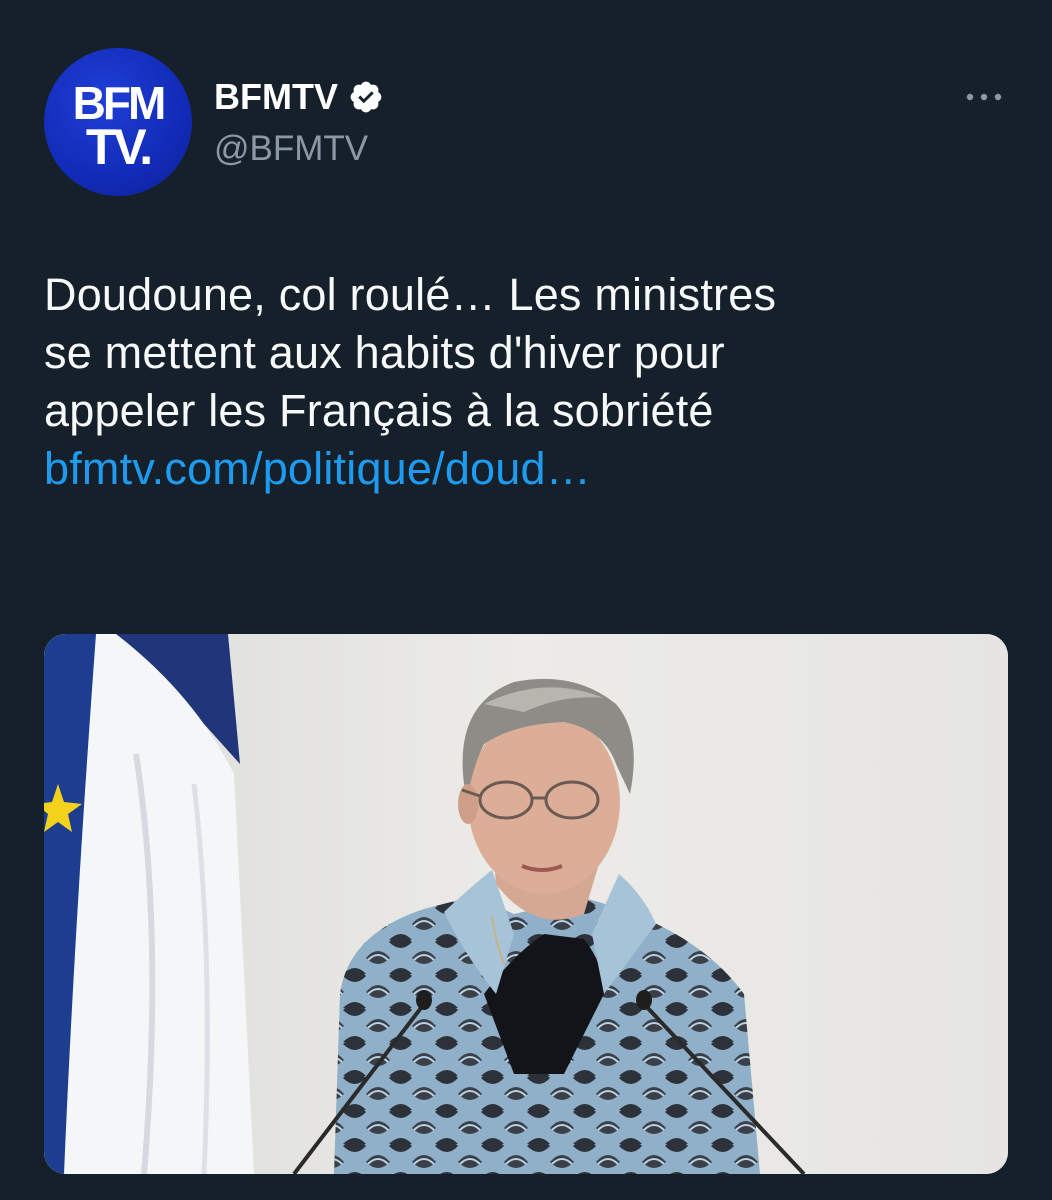 The image size is (1052, 1200). I want to click on account-display-name: BFMTV, so click(299, 97).